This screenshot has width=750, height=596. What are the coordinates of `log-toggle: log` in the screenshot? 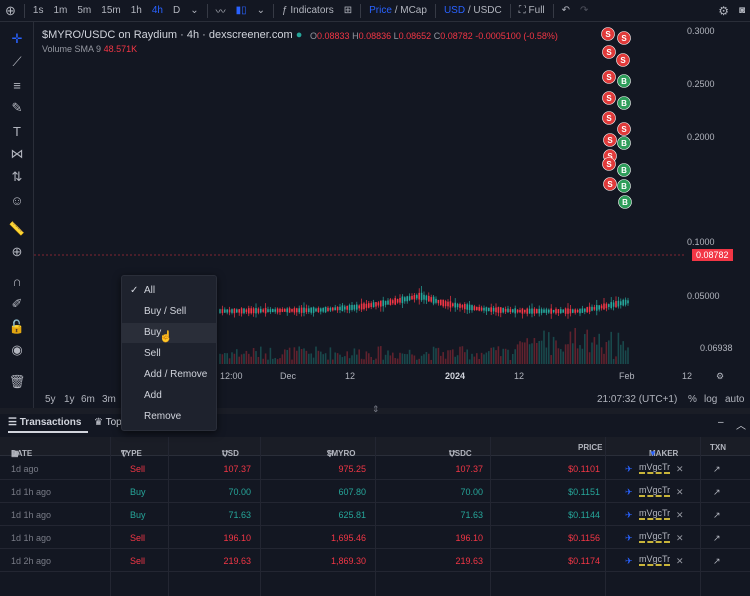 It's located at (710, 399).